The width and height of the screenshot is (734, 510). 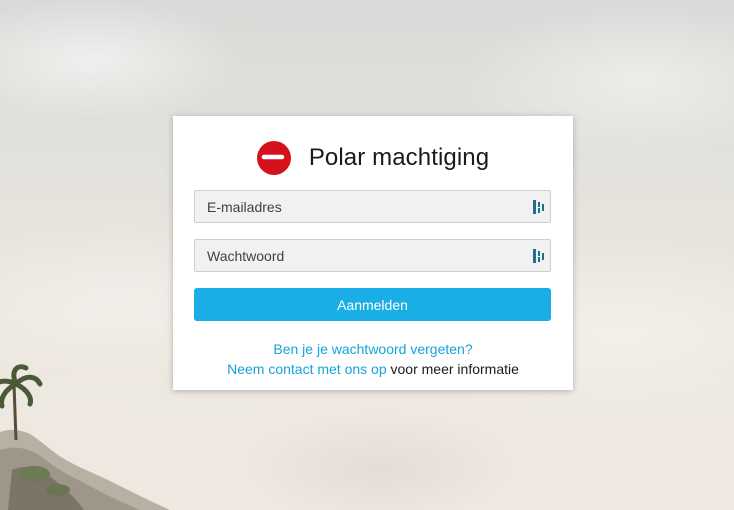 I want to click on background-landscape, so click(x=85, y=437).